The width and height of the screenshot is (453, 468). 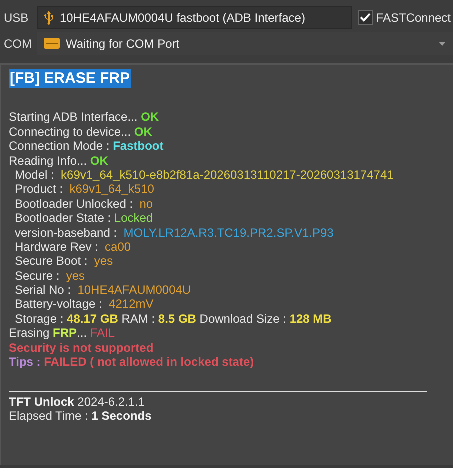 I want to click on log-line: TFT Unlock 2024-6.2.1.1, so click(x=77, y=401).